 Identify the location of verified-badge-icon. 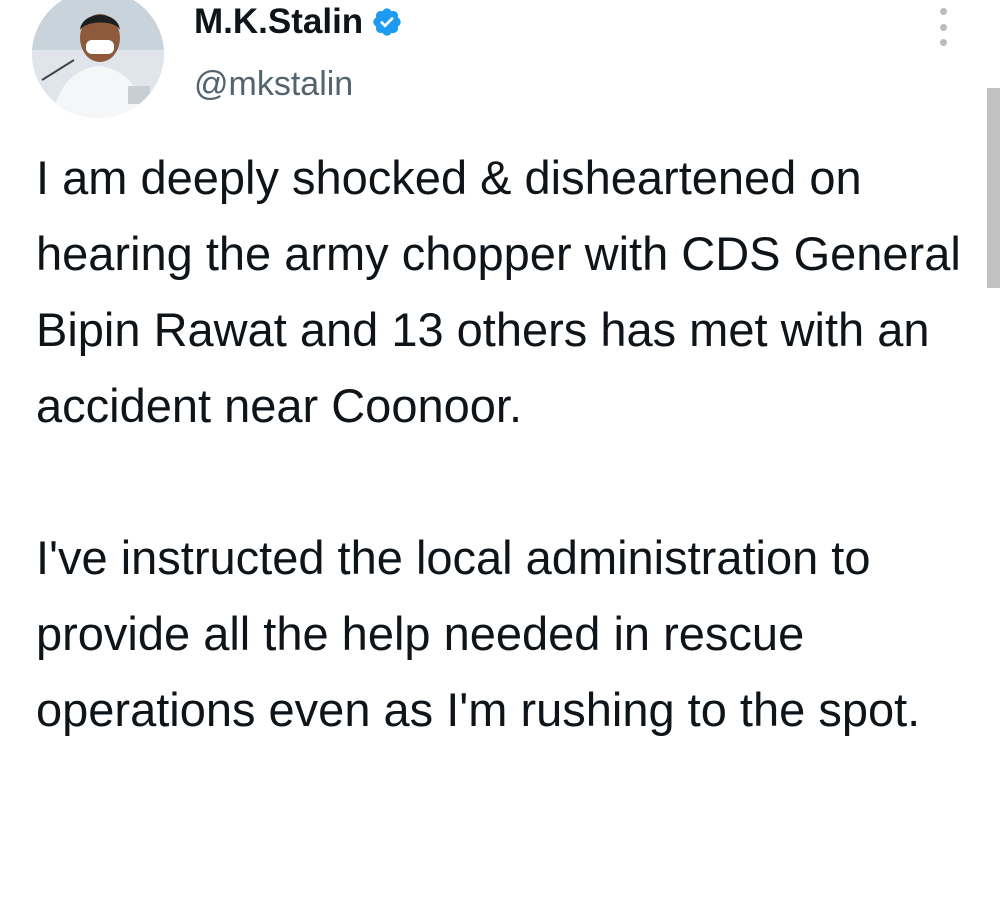
(387, 22).